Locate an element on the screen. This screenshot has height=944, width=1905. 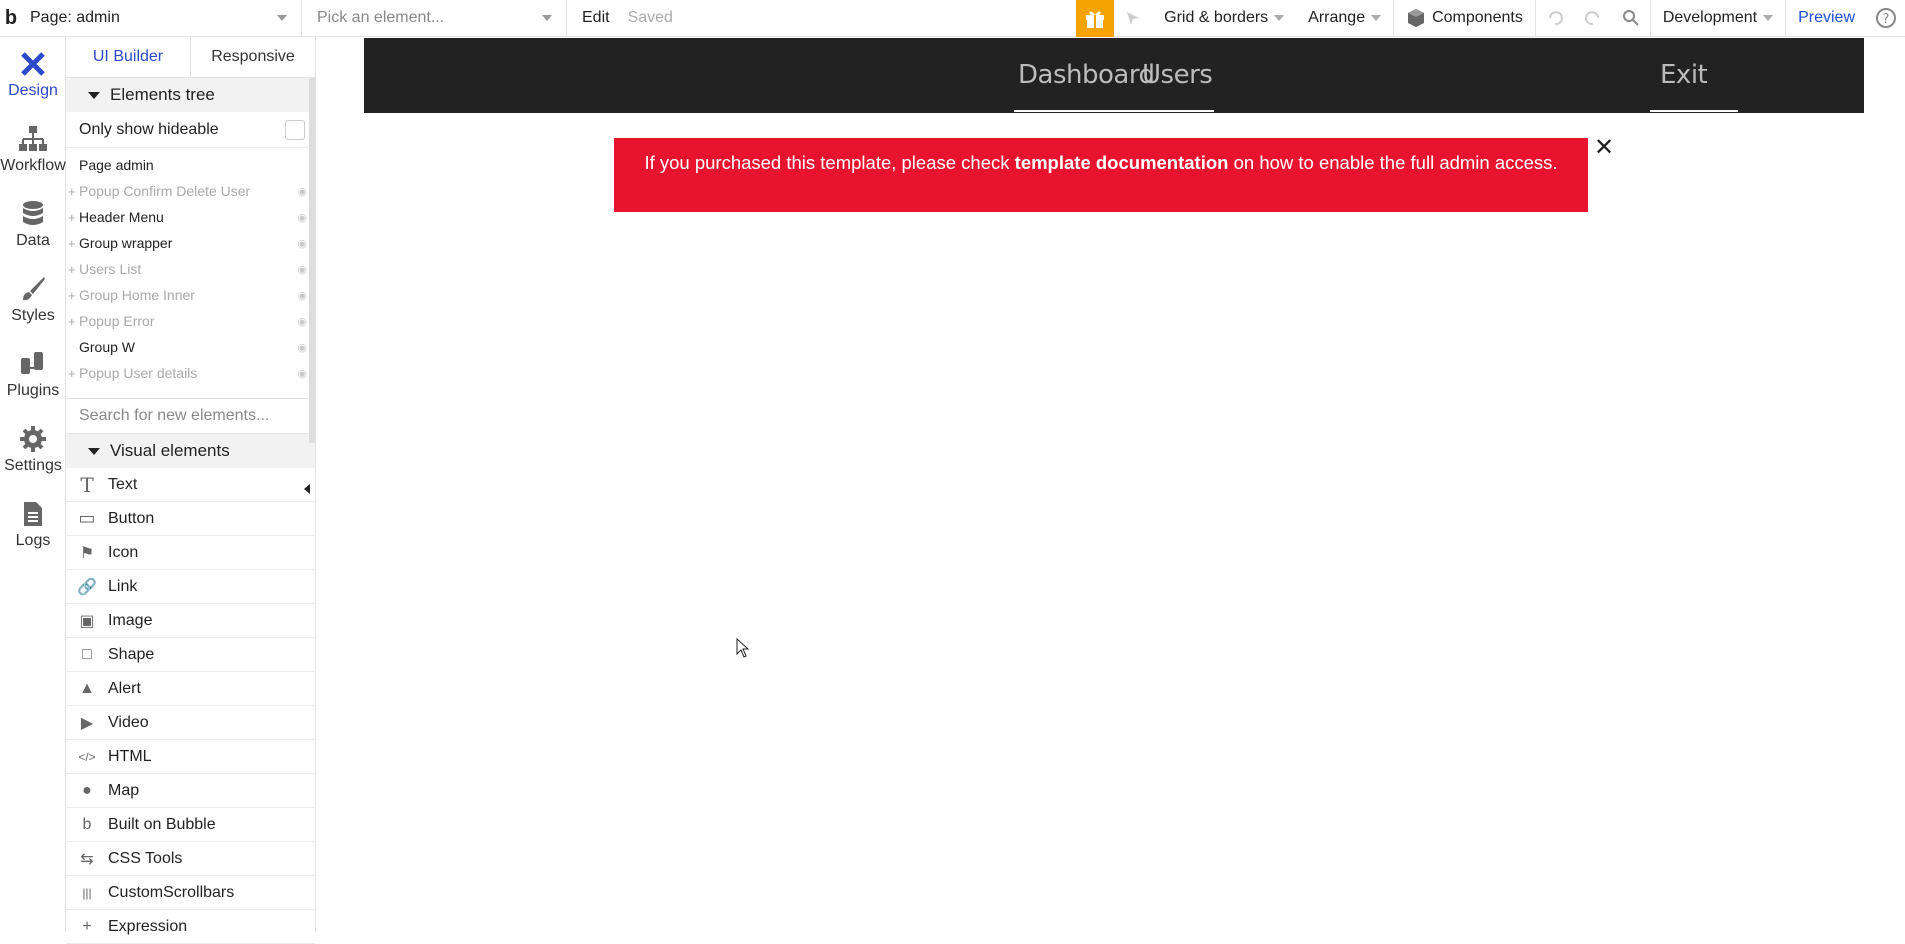
tree-item: + Group wrapper ◉ is located at coordinates (190, 243).